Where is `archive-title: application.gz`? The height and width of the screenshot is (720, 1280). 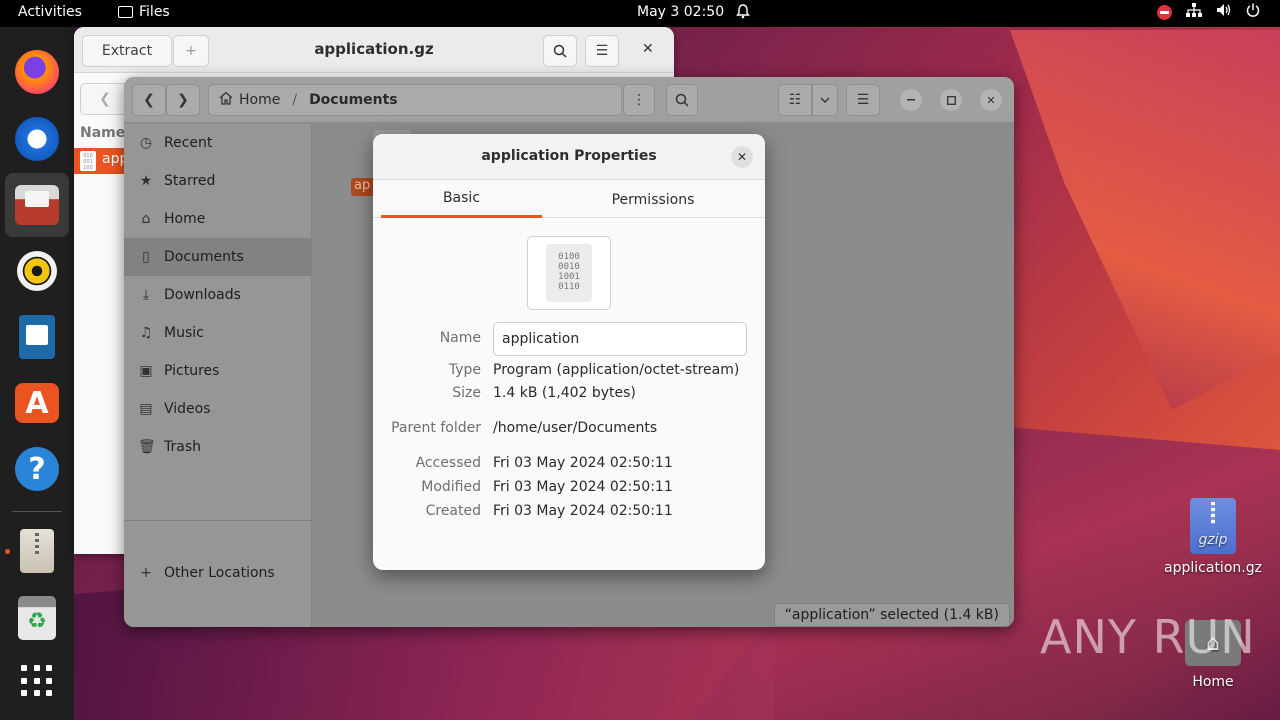
archive-title: application.gz is located at coordinates (374, 49).